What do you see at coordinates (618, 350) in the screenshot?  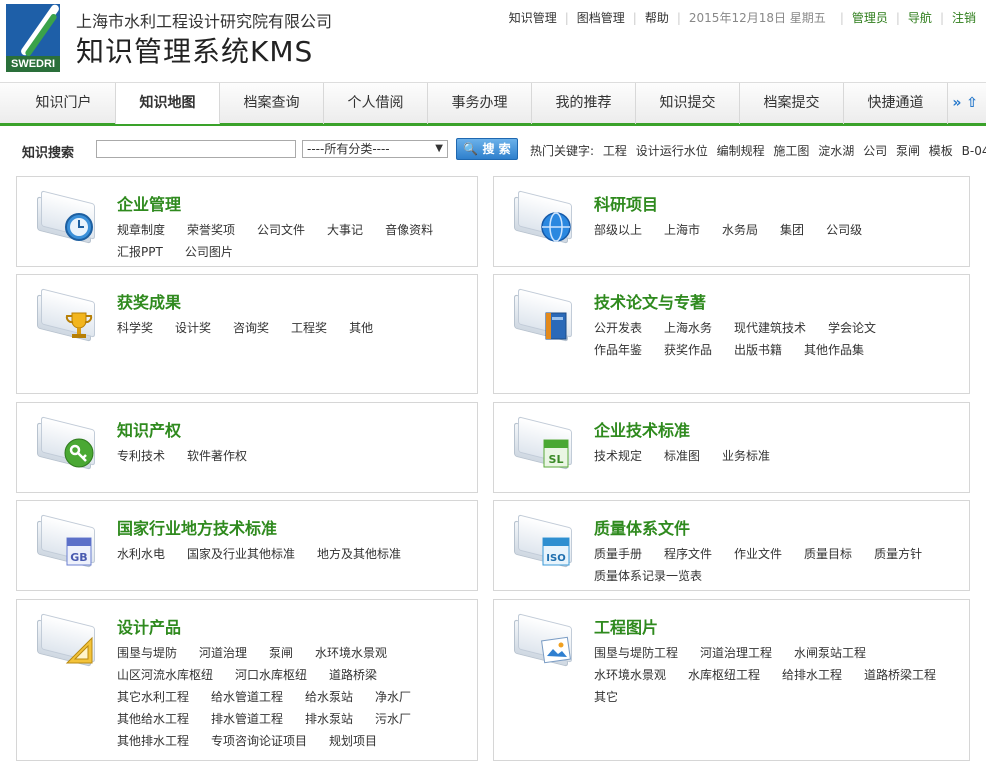 I see `category-link: 作品年鉴` at bounding box center [618, 350].